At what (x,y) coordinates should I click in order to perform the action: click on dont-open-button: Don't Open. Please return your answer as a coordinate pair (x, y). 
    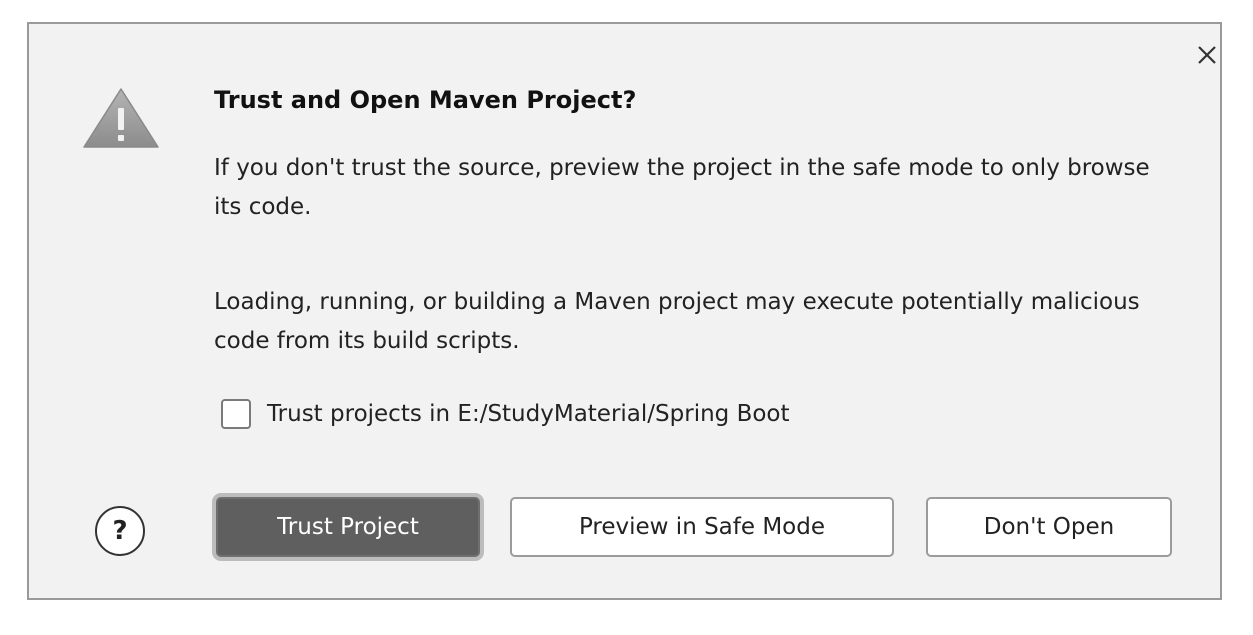
    Looking at the image, I should click on (1049, 527).